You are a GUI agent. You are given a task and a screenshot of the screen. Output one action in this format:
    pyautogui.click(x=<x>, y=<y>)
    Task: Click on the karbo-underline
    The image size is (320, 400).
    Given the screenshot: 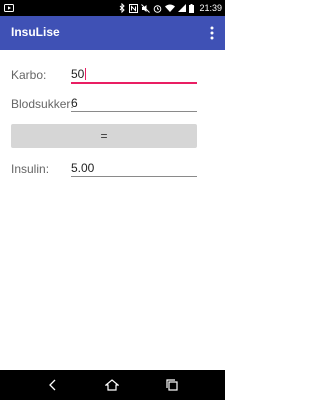 What is the action you would take?
    pyautogui.click(x=134, y=83)
    